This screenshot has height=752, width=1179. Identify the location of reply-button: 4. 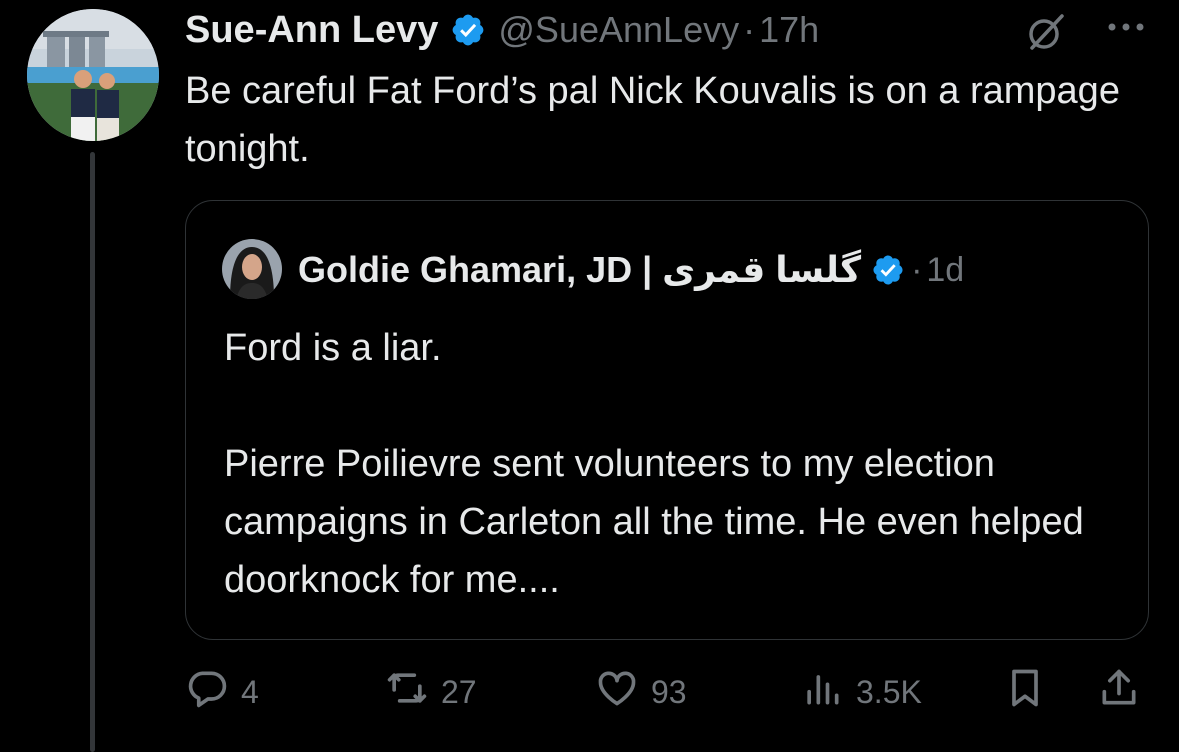
(222, 692).